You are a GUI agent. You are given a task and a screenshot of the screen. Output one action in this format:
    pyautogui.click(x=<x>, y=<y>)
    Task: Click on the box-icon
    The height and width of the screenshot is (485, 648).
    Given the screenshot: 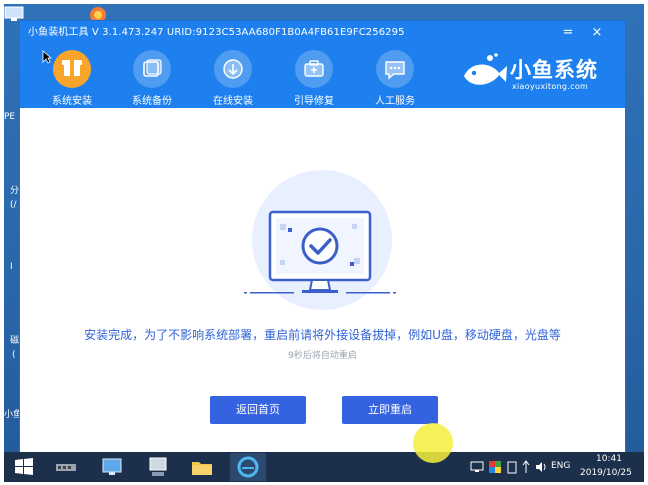 What is the action you would take?
    pyautogui.click(x=72, y=69)
    